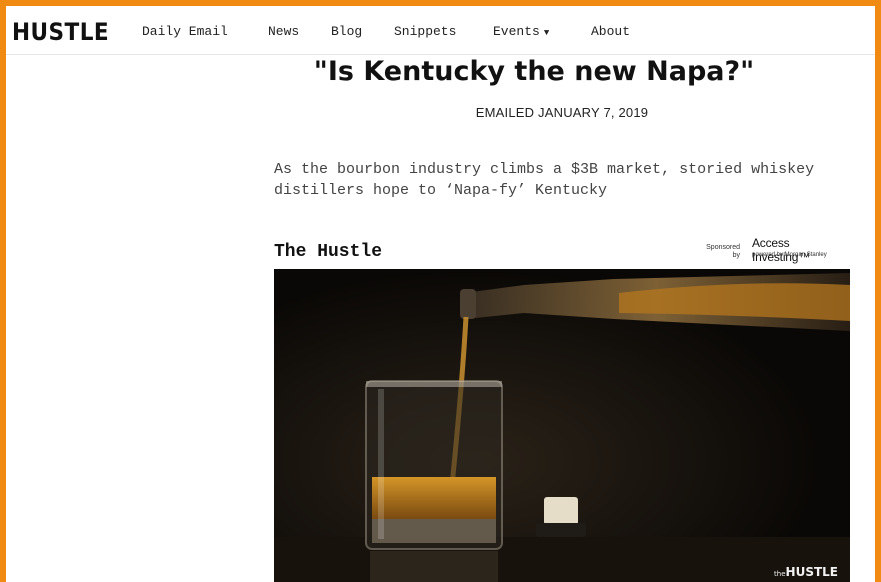 The height and width of the screenshot is (582, 881). Describe the element at coordinates (434, 465) in the screenshot. I see `whiskey-glass` at that location.